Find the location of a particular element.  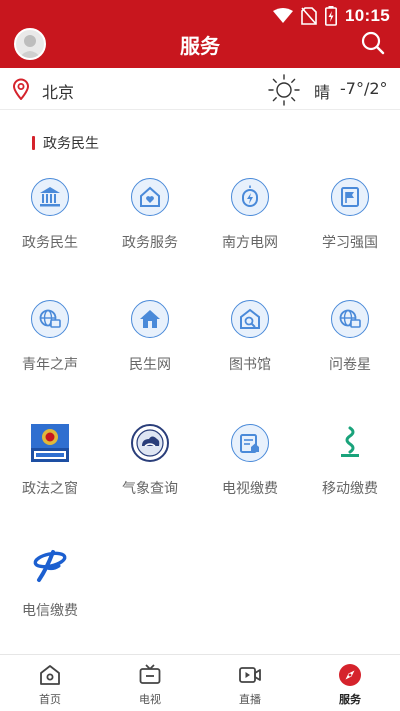

service-item: 民生网 is located at coordinates (150, 342).